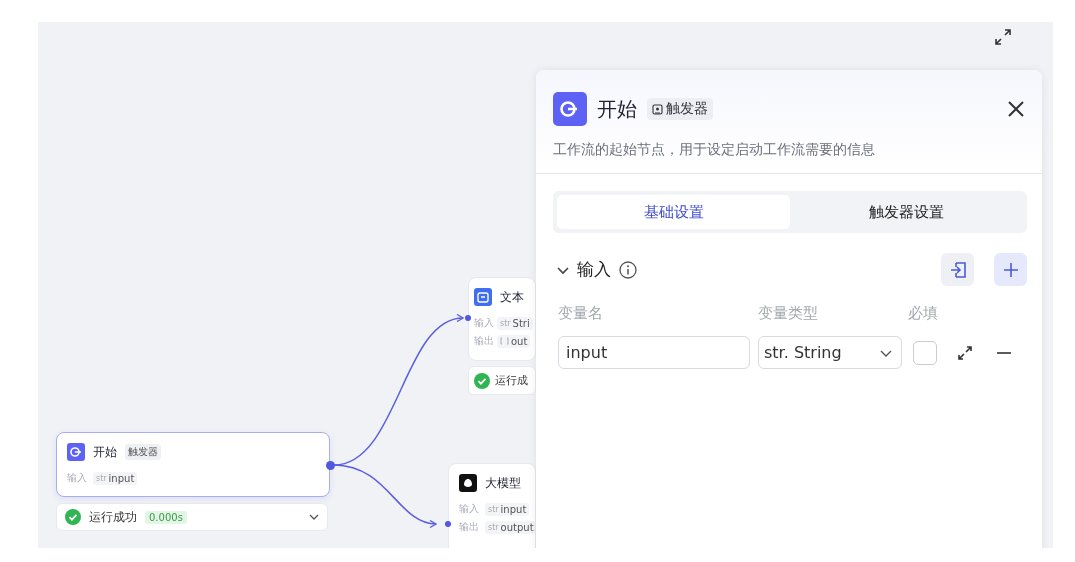 The width and height of the screenshot is (1075, 562). What do you see at coordinates (1016, 109) in the screenshot?
I see `close-button` at bounding box center [1016, 109].